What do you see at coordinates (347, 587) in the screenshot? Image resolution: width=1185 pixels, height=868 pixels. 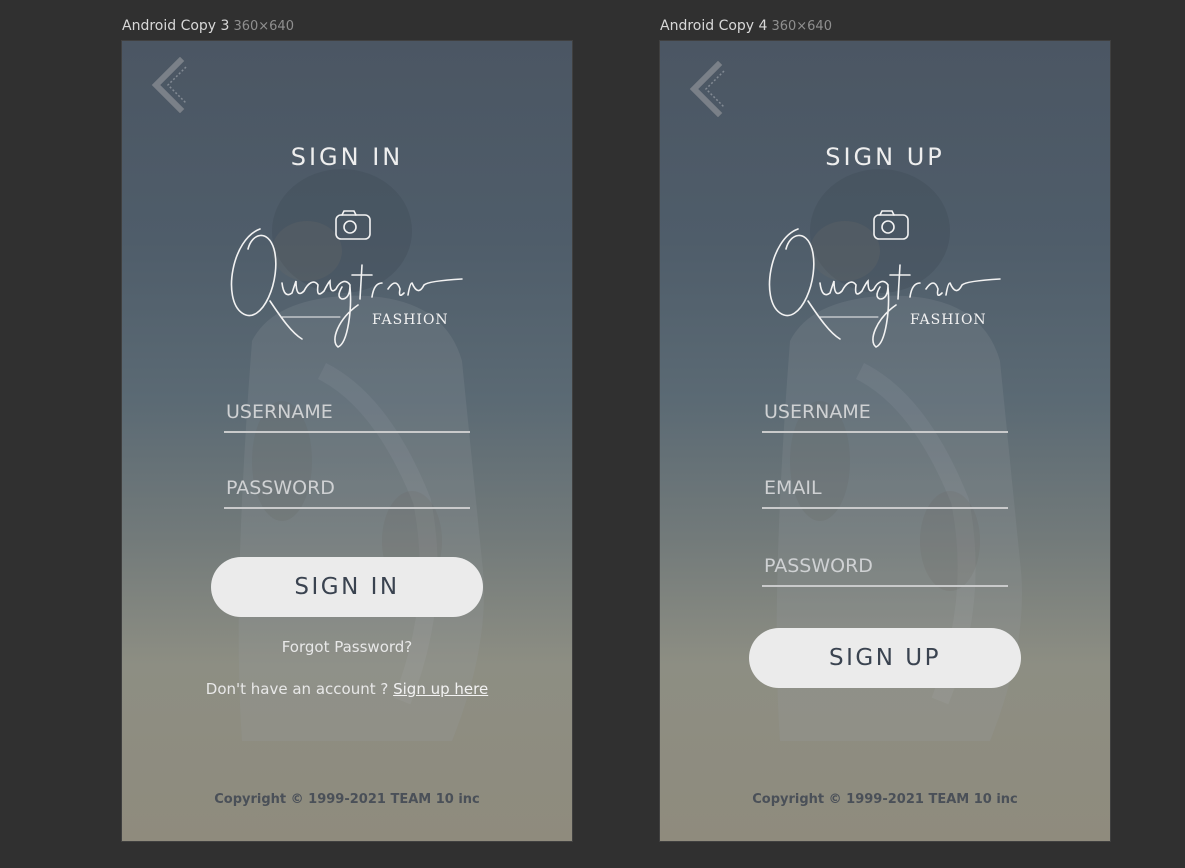 I see `signin-button: SIGN IN` at bounding box center [347, 587].